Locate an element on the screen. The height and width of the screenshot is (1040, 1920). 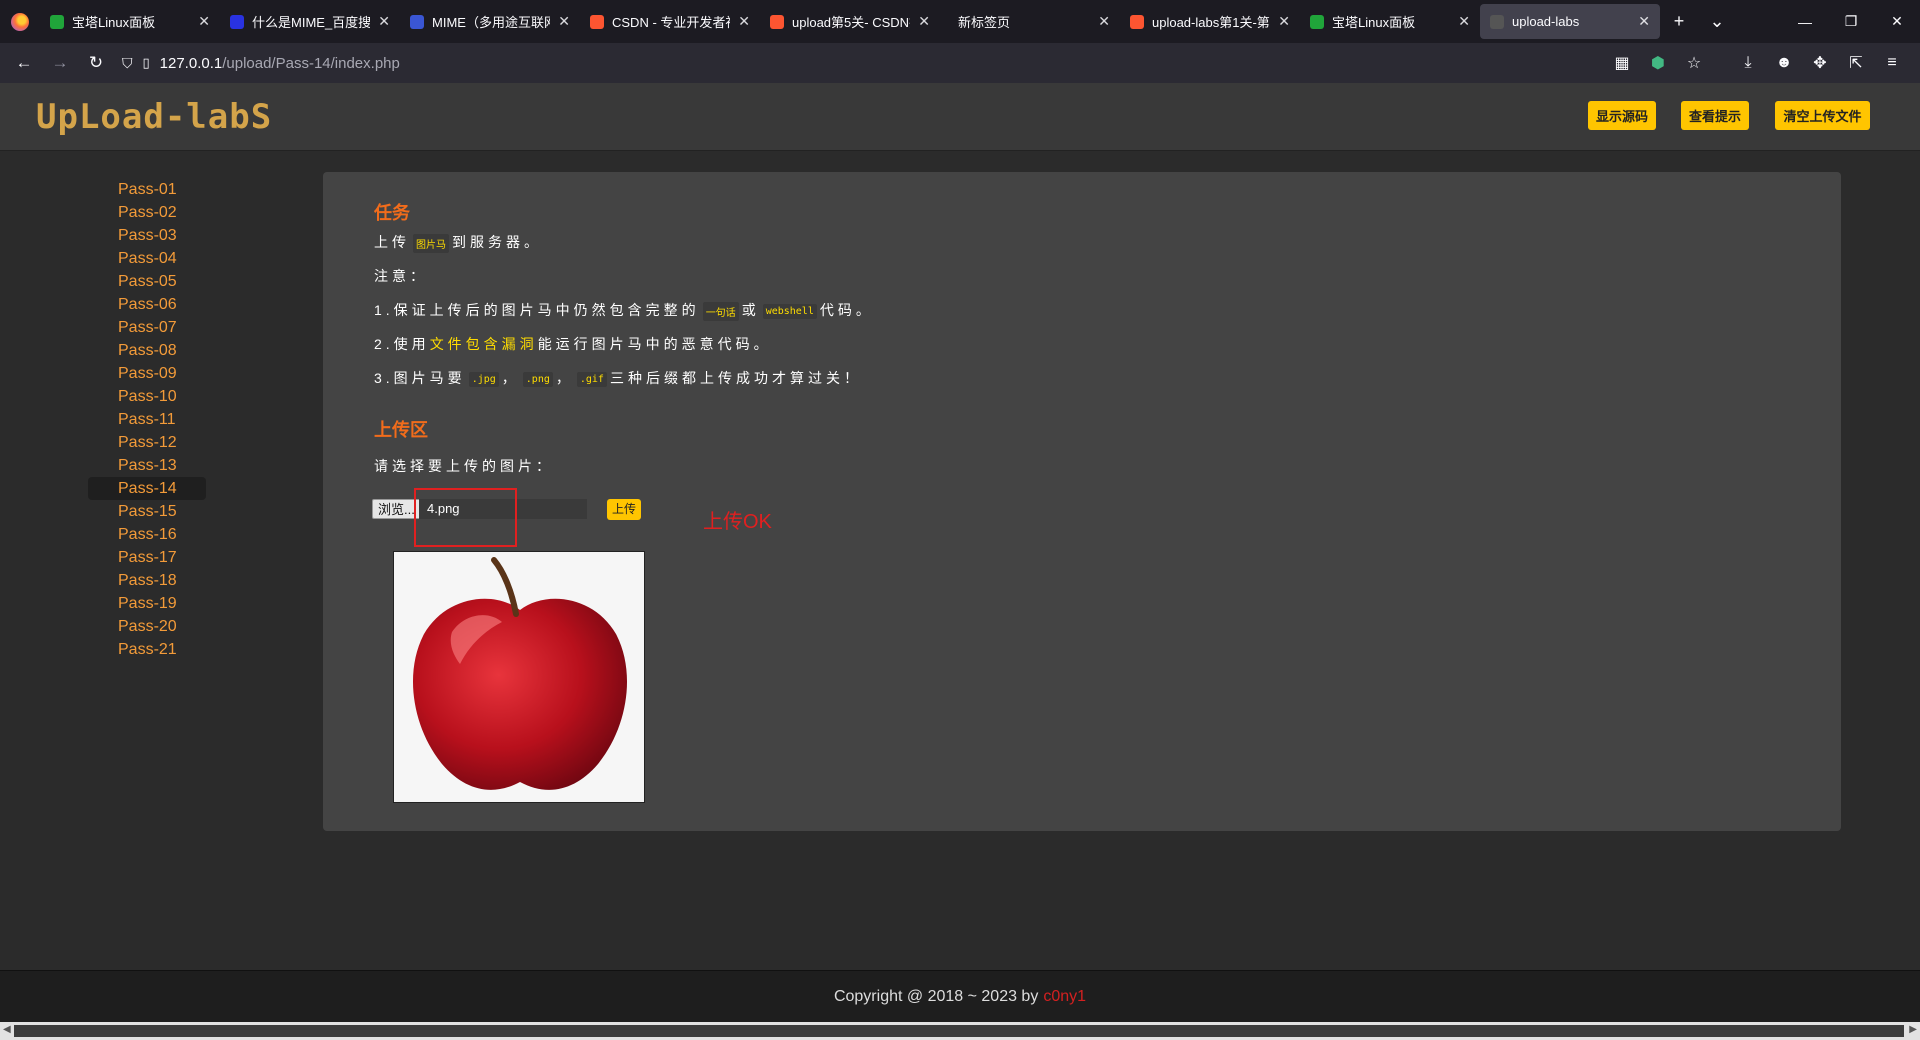
rule-2: 2.使用文件包含漏洞能运行图片马中的恶意代码。 is located at coordinates (573, 344).